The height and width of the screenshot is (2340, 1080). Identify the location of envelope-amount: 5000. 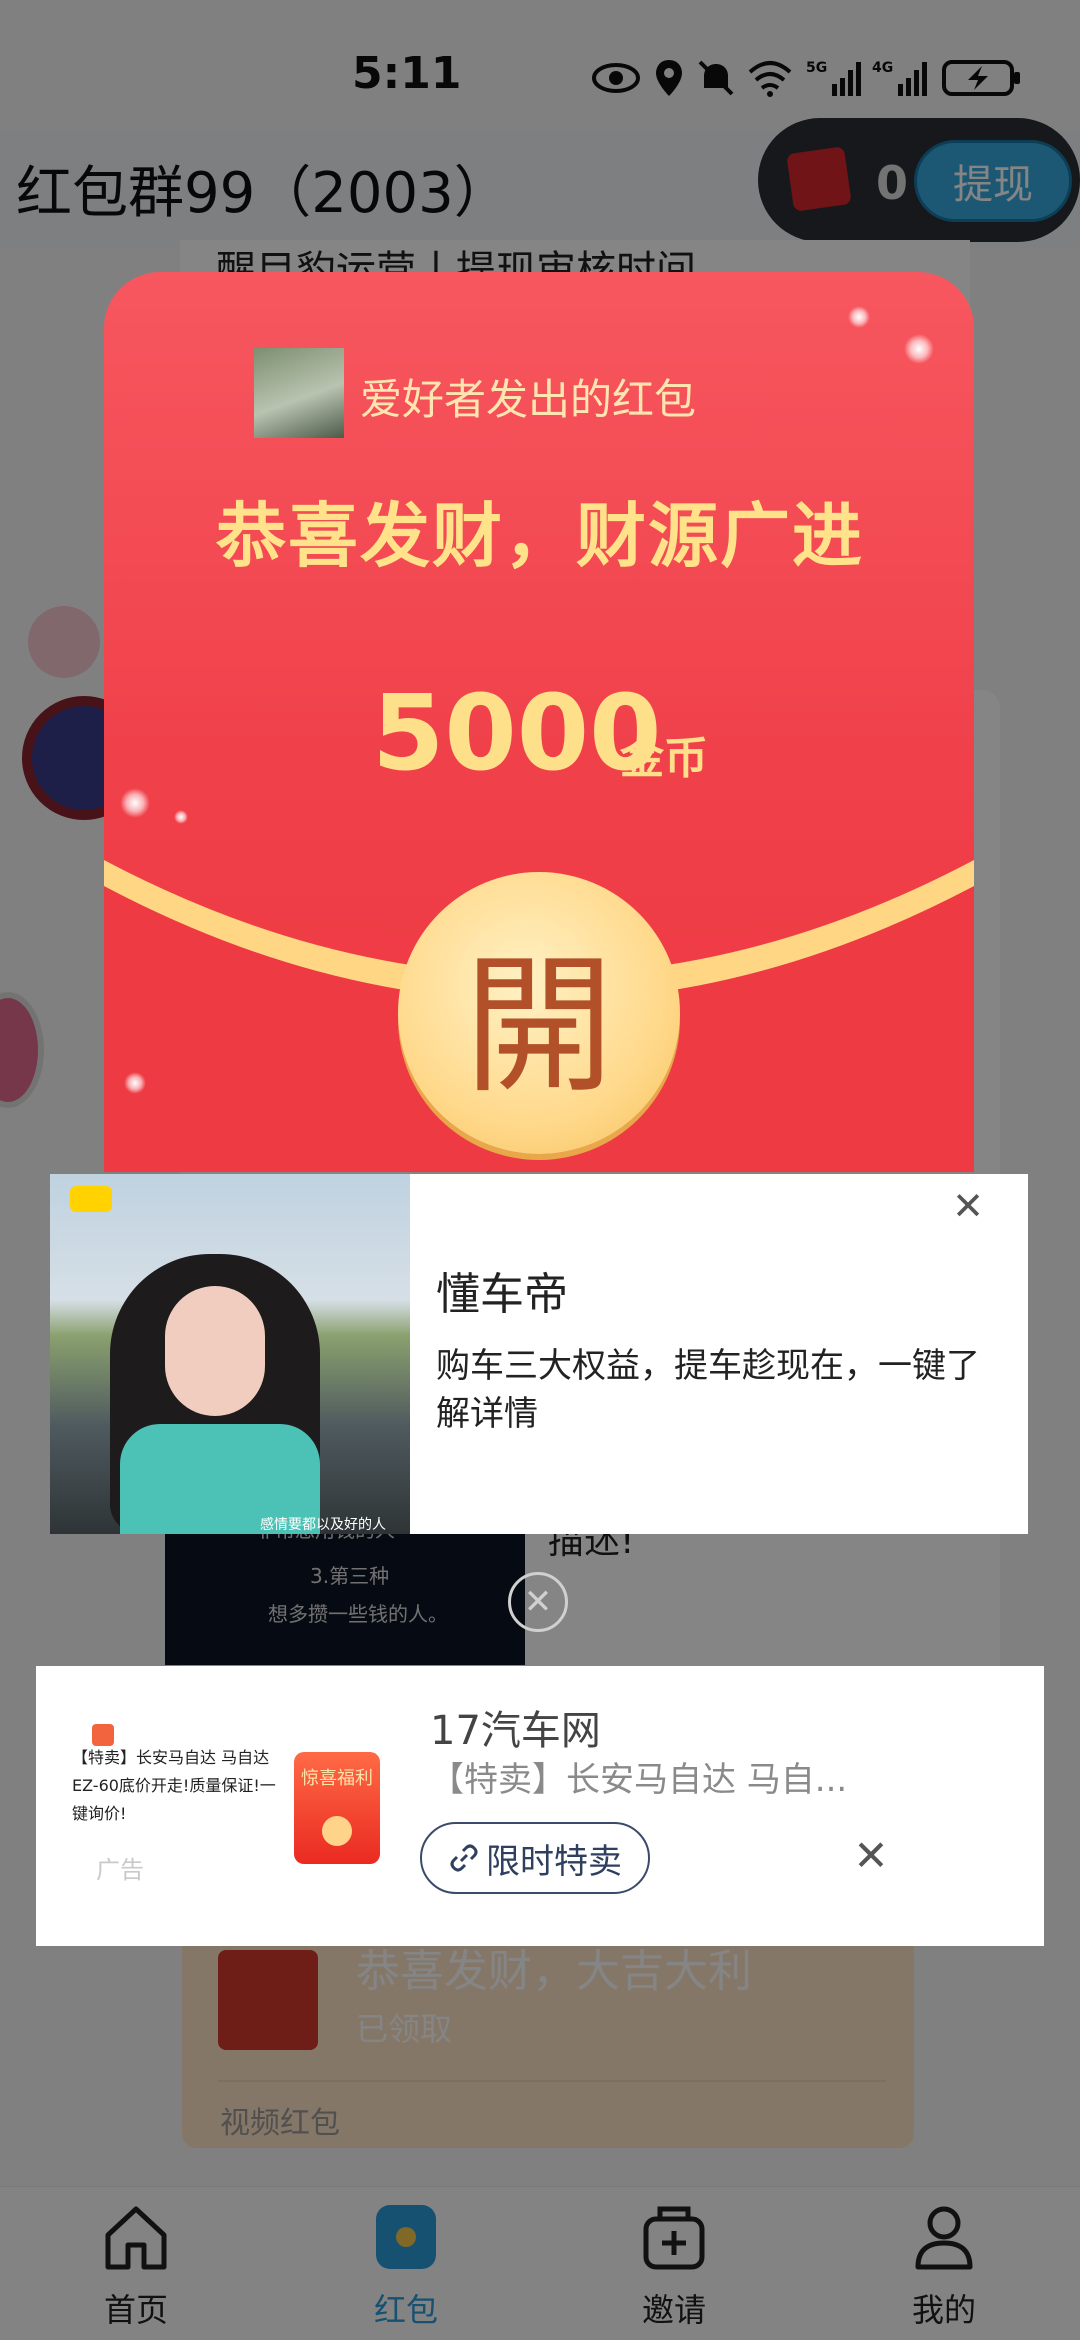
(517, 733).